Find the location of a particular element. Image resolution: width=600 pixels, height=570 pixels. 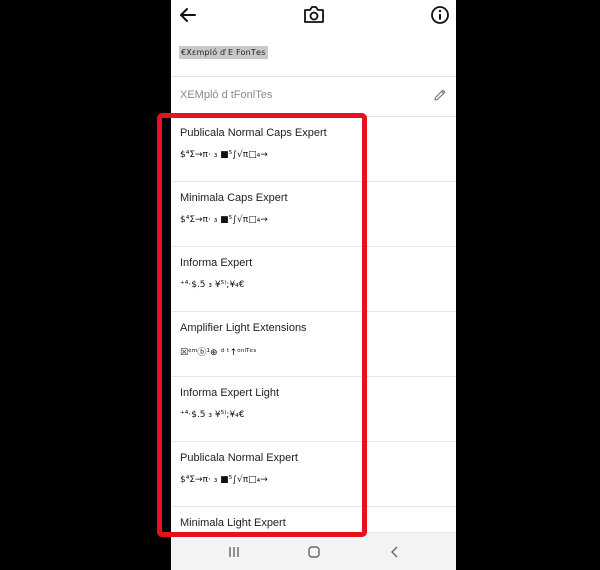

font-list-item: Minimala Light Expert is located at coordinates (313, 519).